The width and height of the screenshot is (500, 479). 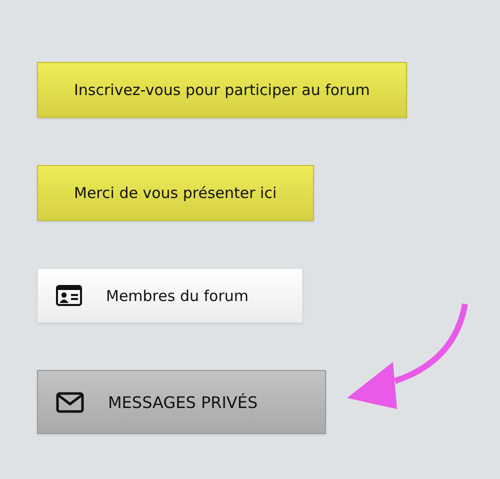 I want to click on envelope-icon, so click(x=70, y=402).